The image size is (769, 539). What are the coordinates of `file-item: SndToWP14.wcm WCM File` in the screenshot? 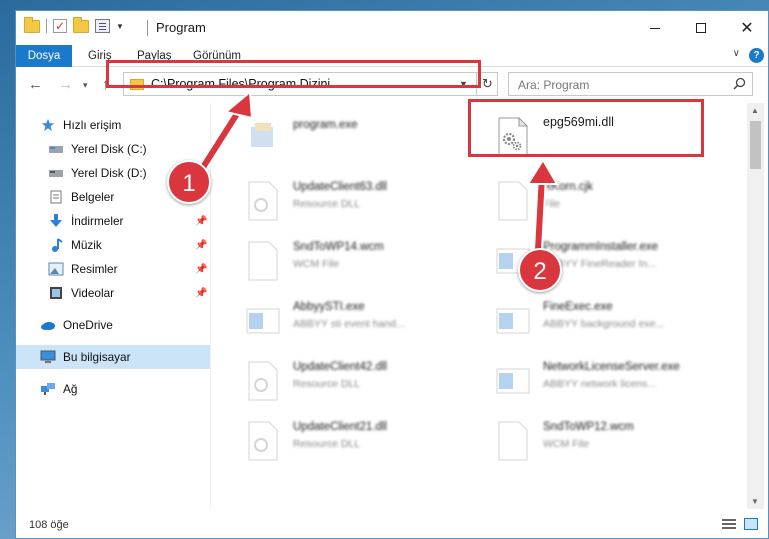 It's located at (334, 259).